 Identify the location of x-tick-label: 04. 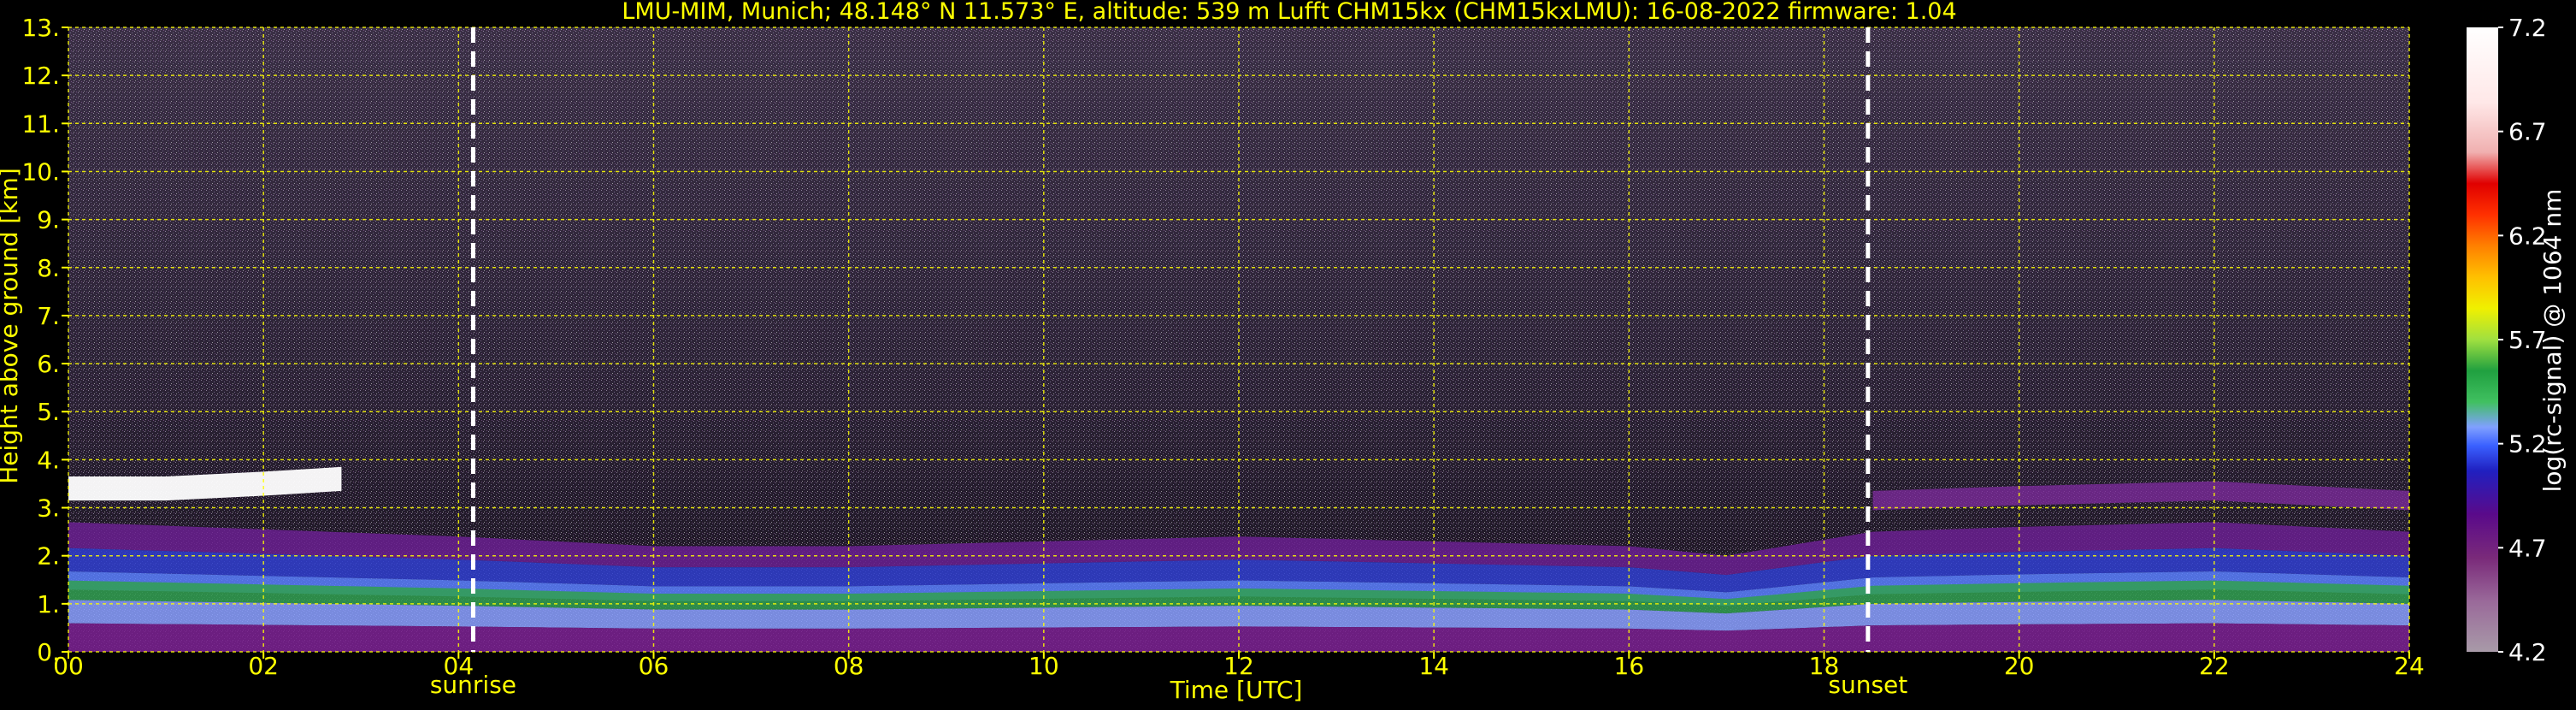
(459, 666).